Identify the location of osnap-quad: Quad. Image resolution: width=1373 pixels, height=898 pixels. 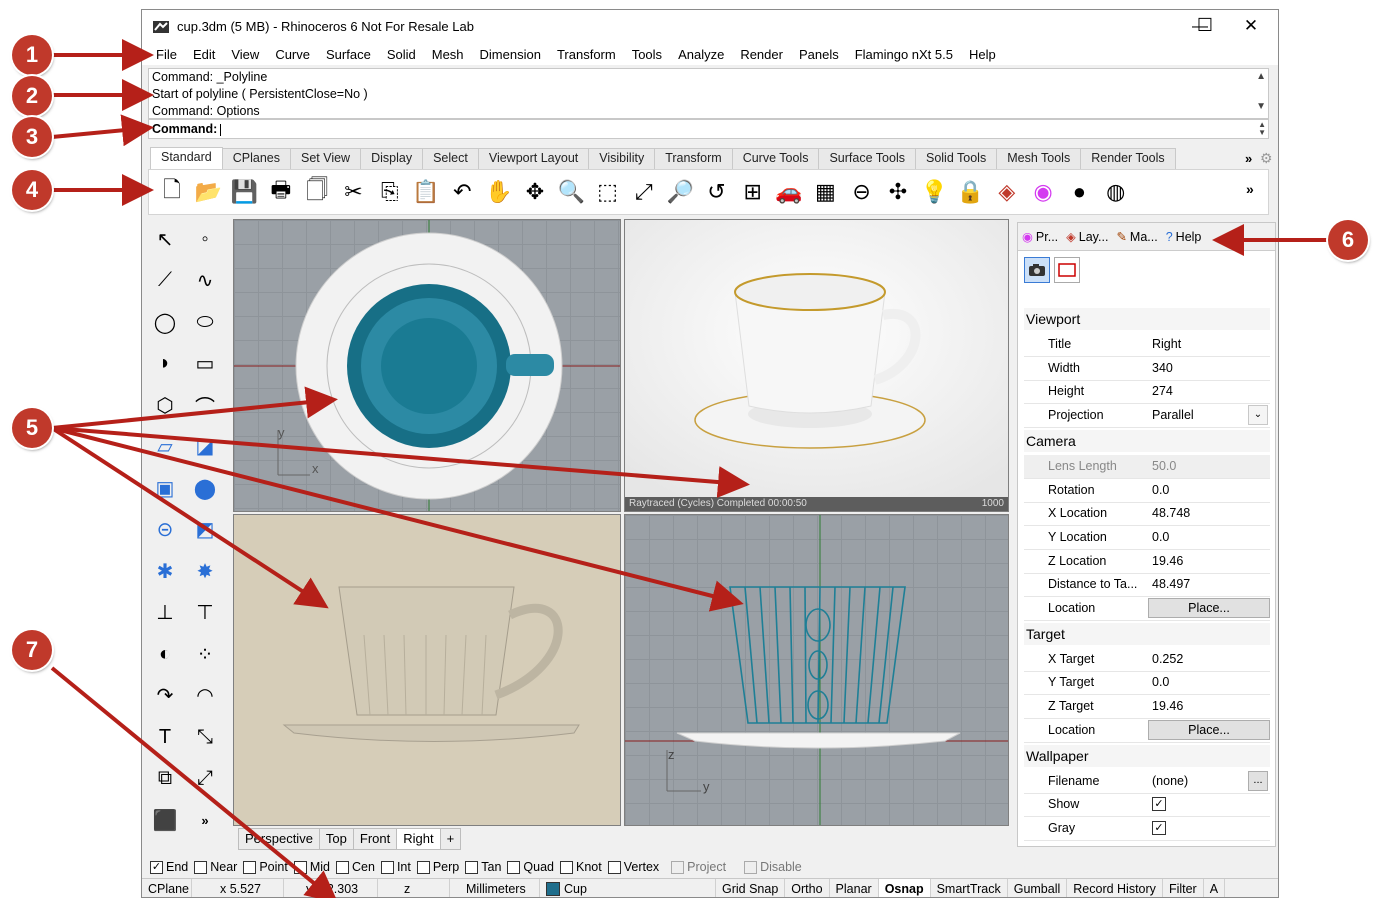
(530, 867).